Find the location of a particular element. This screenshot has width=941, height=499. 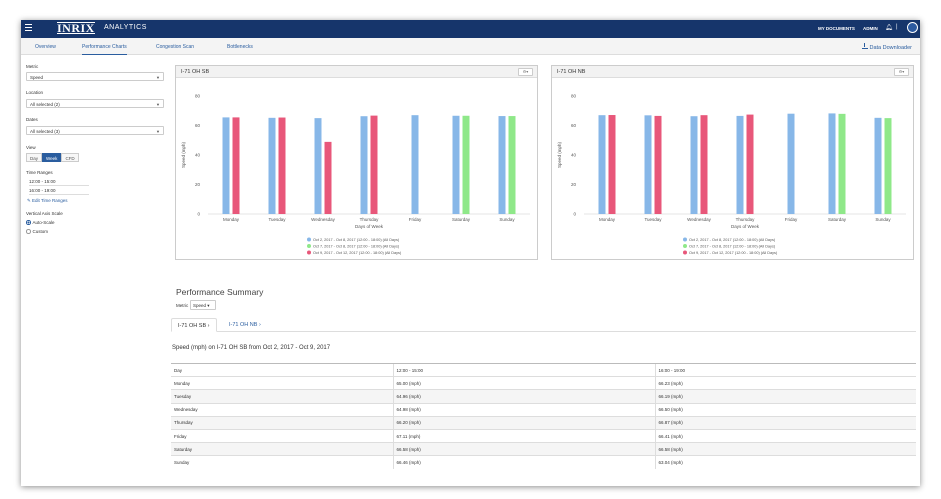

edit-time-ranges-label: Edit Time Ranges is located at coordinates (50, 200).